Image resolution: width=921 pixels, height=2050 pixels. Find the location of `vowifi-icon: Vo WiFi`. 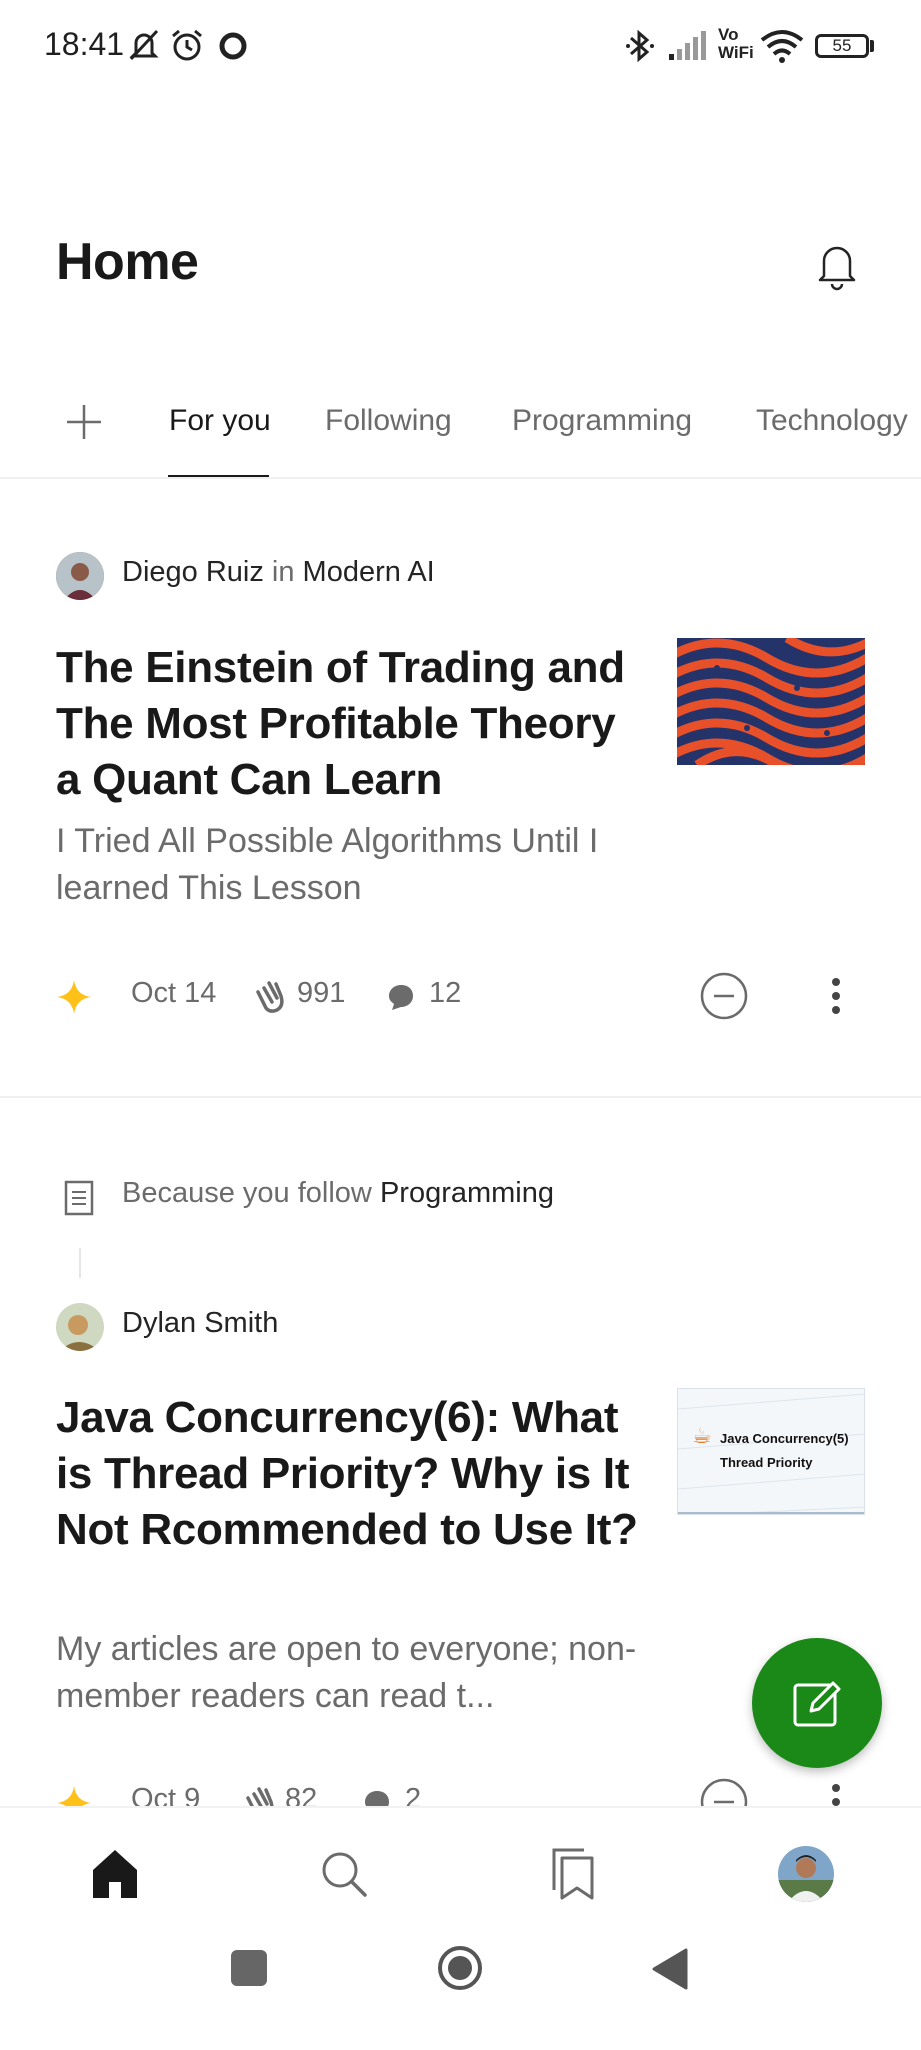

vowifi-icon: Vo WiFi is located at coordinates (736, 44).